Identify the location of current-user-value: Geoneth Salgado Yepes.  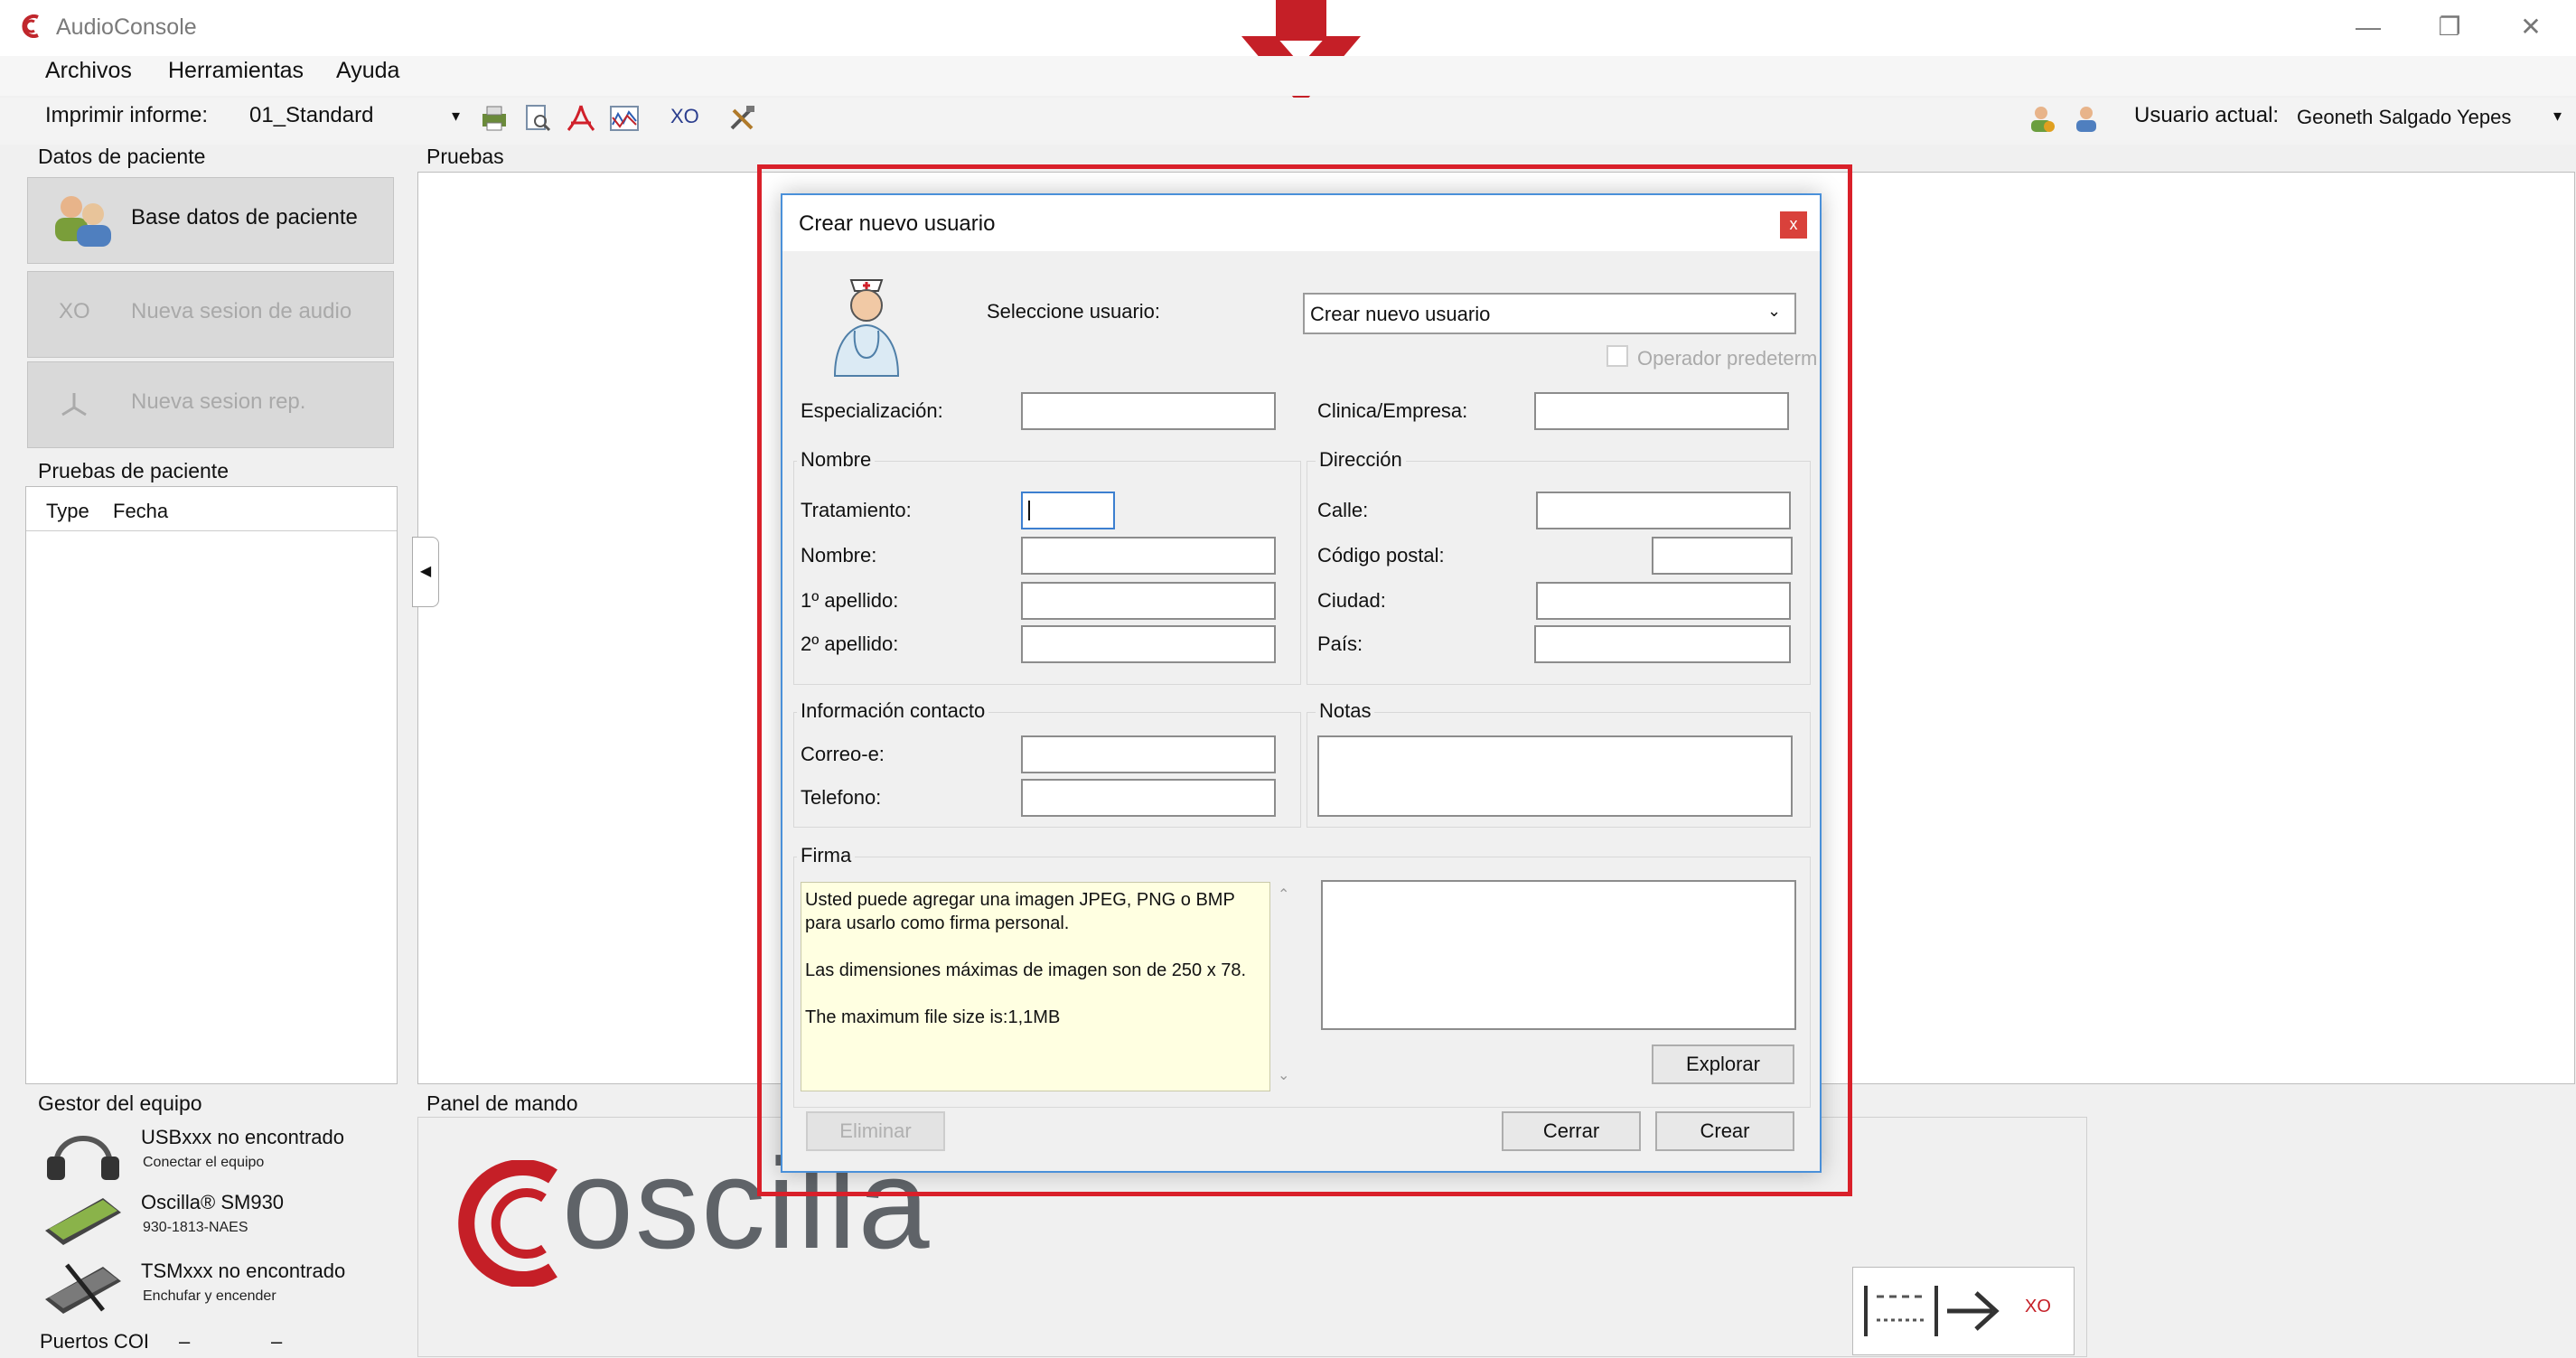
(2404, 117).